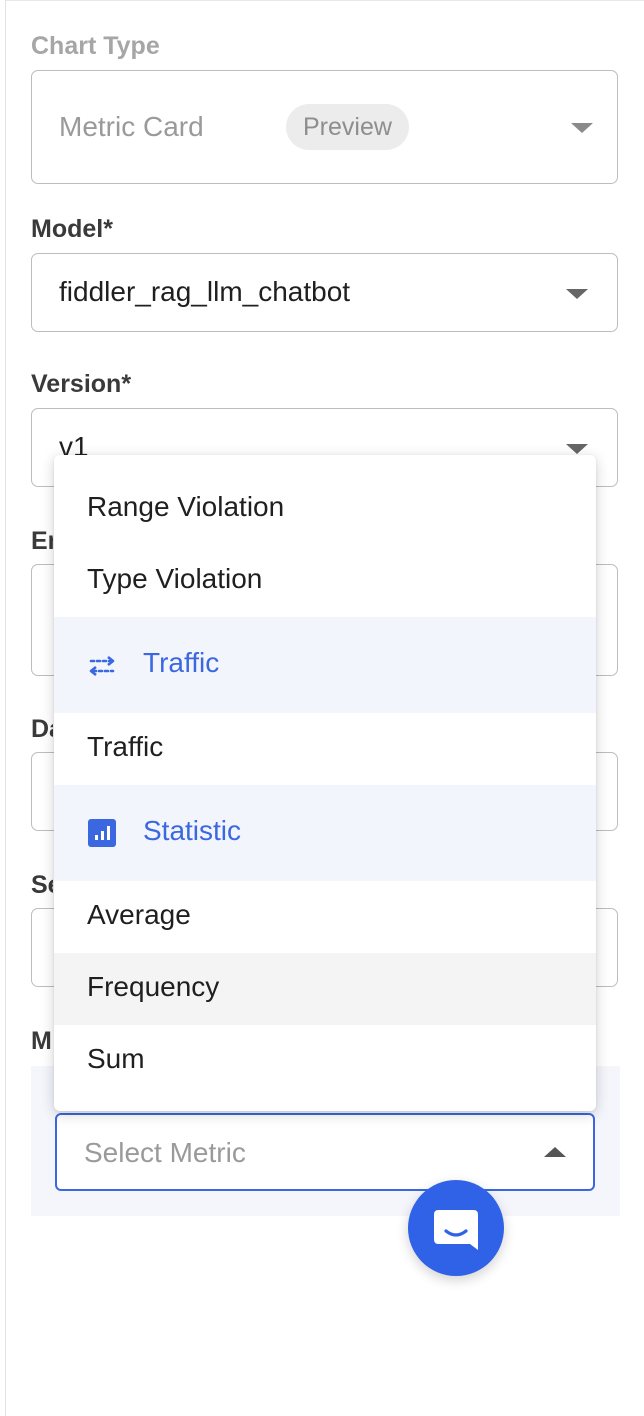 This screenshot has height=1416, width=644. I want to click on chart-type-label: Chart Type, so click(95, 46).